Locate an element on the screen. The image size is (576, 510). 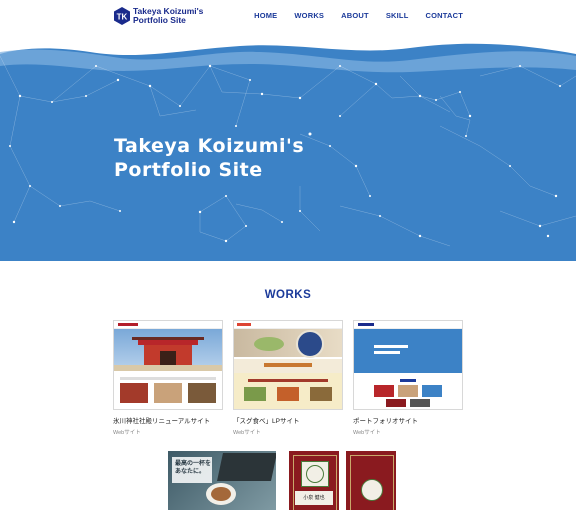
work-card-businesscard-back is located at coordinates (371, 480).